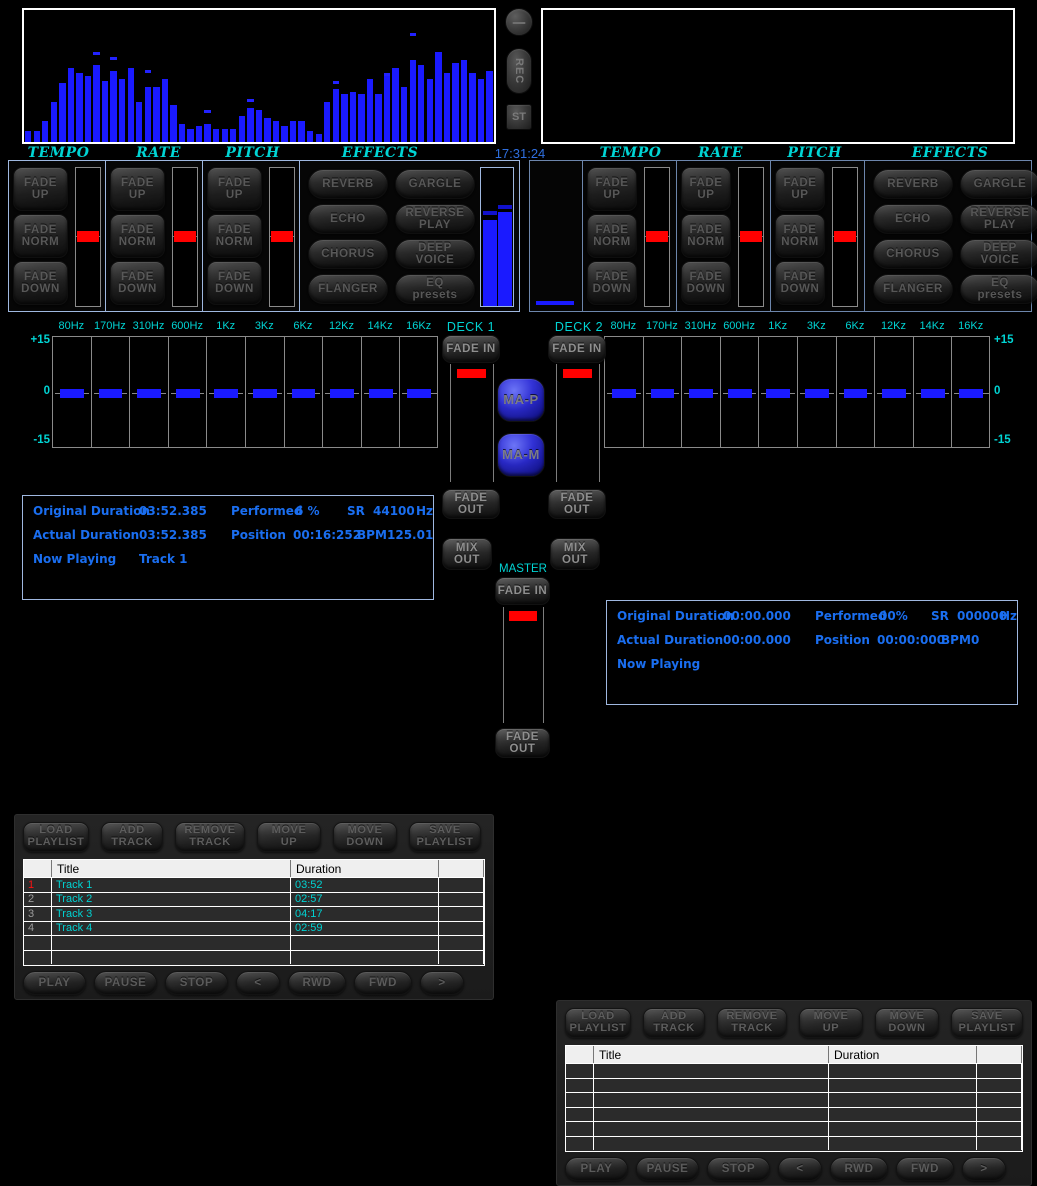 Image resolution: width=1037 pixels, height=1186 pixels. What do you see at coordinates (234, 189) in the screenshot?
I see `pitch-deck1-fade-up-button: FADE UP` at bounding box center [234, 189].